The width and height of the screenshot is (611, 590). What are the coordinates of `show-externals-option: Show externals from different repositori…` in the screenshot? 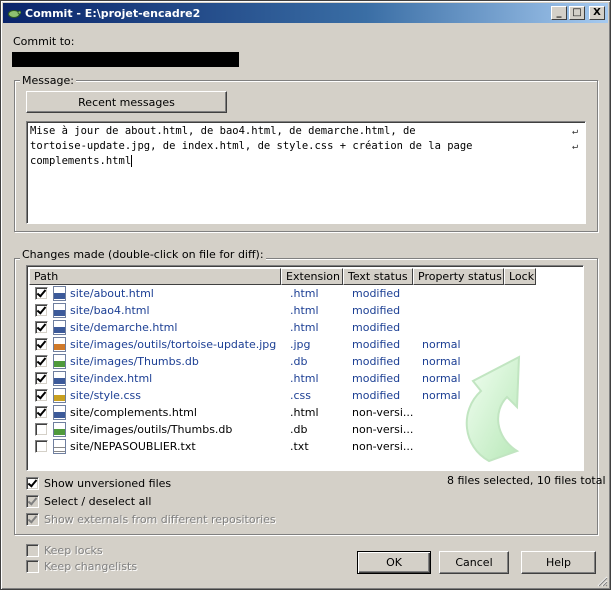 It's located at (151, 519).